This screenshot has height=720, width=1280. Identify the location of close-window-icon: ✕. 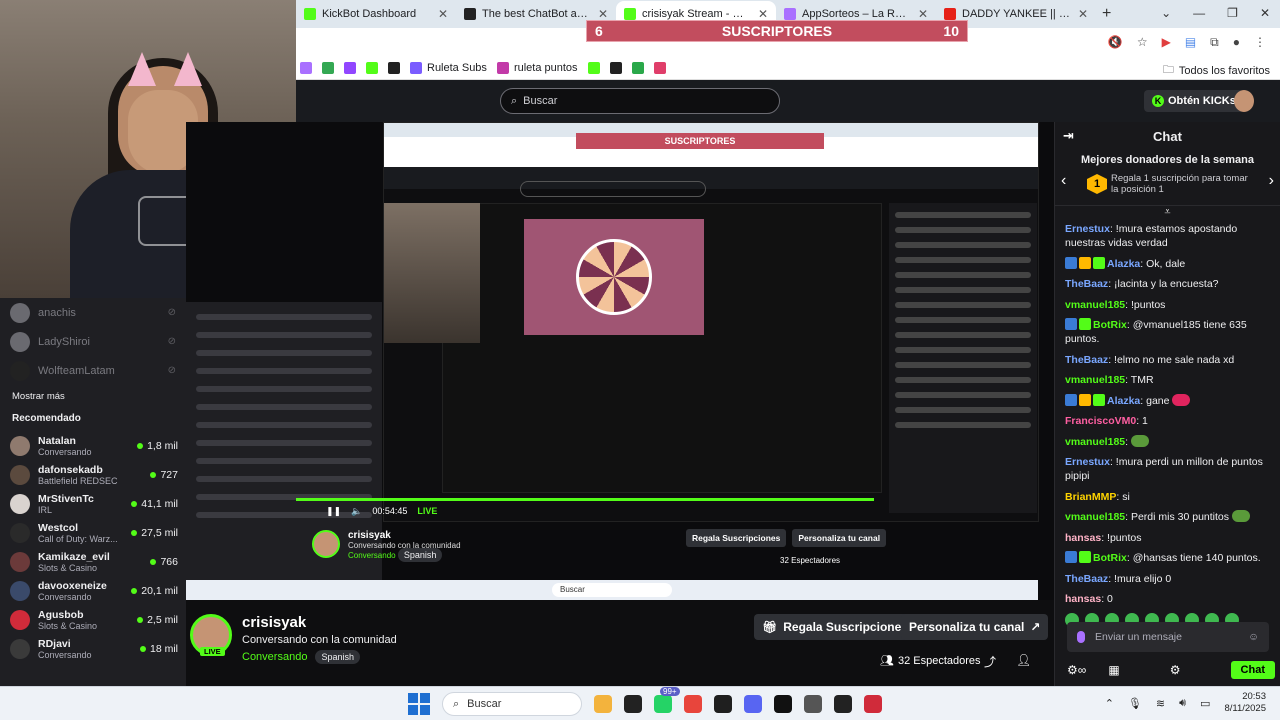
(1265, 13).